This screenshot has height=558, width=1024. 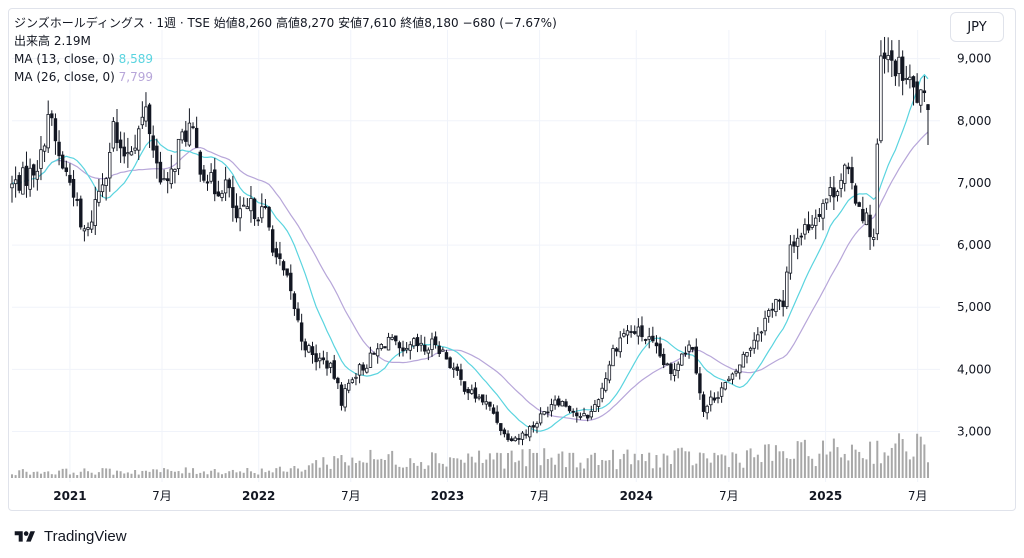 I want to click on x-axis: 2021 7月 2022 7月 2023 7月 2024 7月 2025 7月, so click(x=490, y=496).